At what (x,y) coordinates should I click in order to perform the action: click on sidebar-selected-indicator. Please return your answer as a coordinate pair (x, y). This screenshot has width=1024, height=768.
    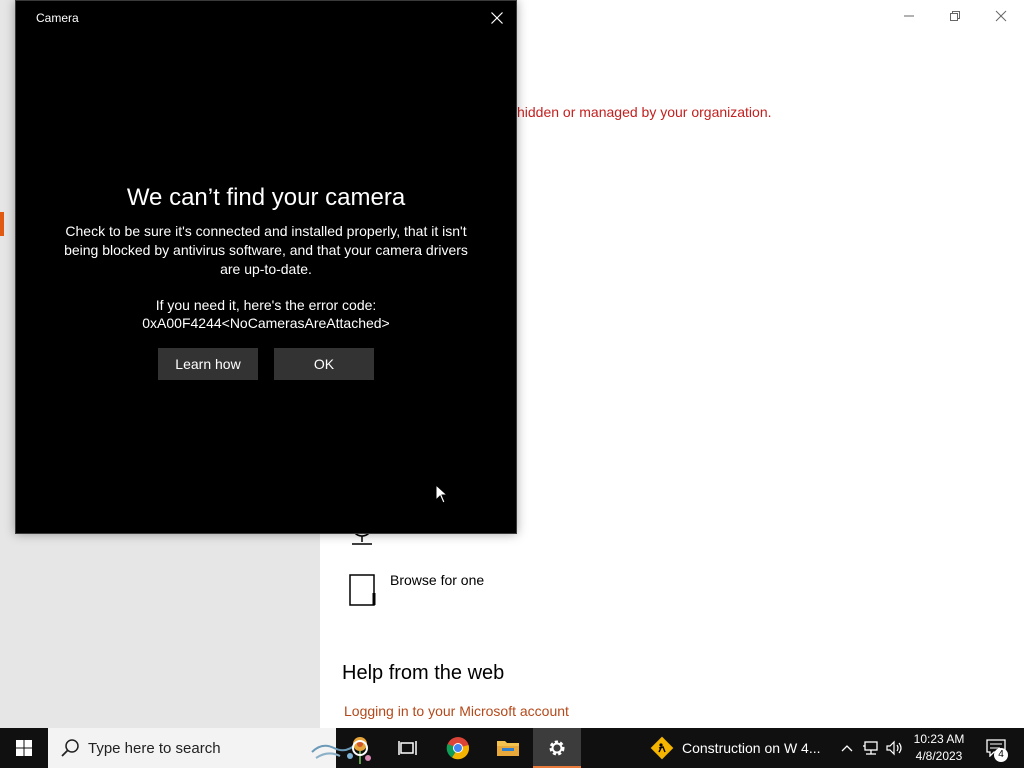
    Looking at the image, I should click on (2, 224).